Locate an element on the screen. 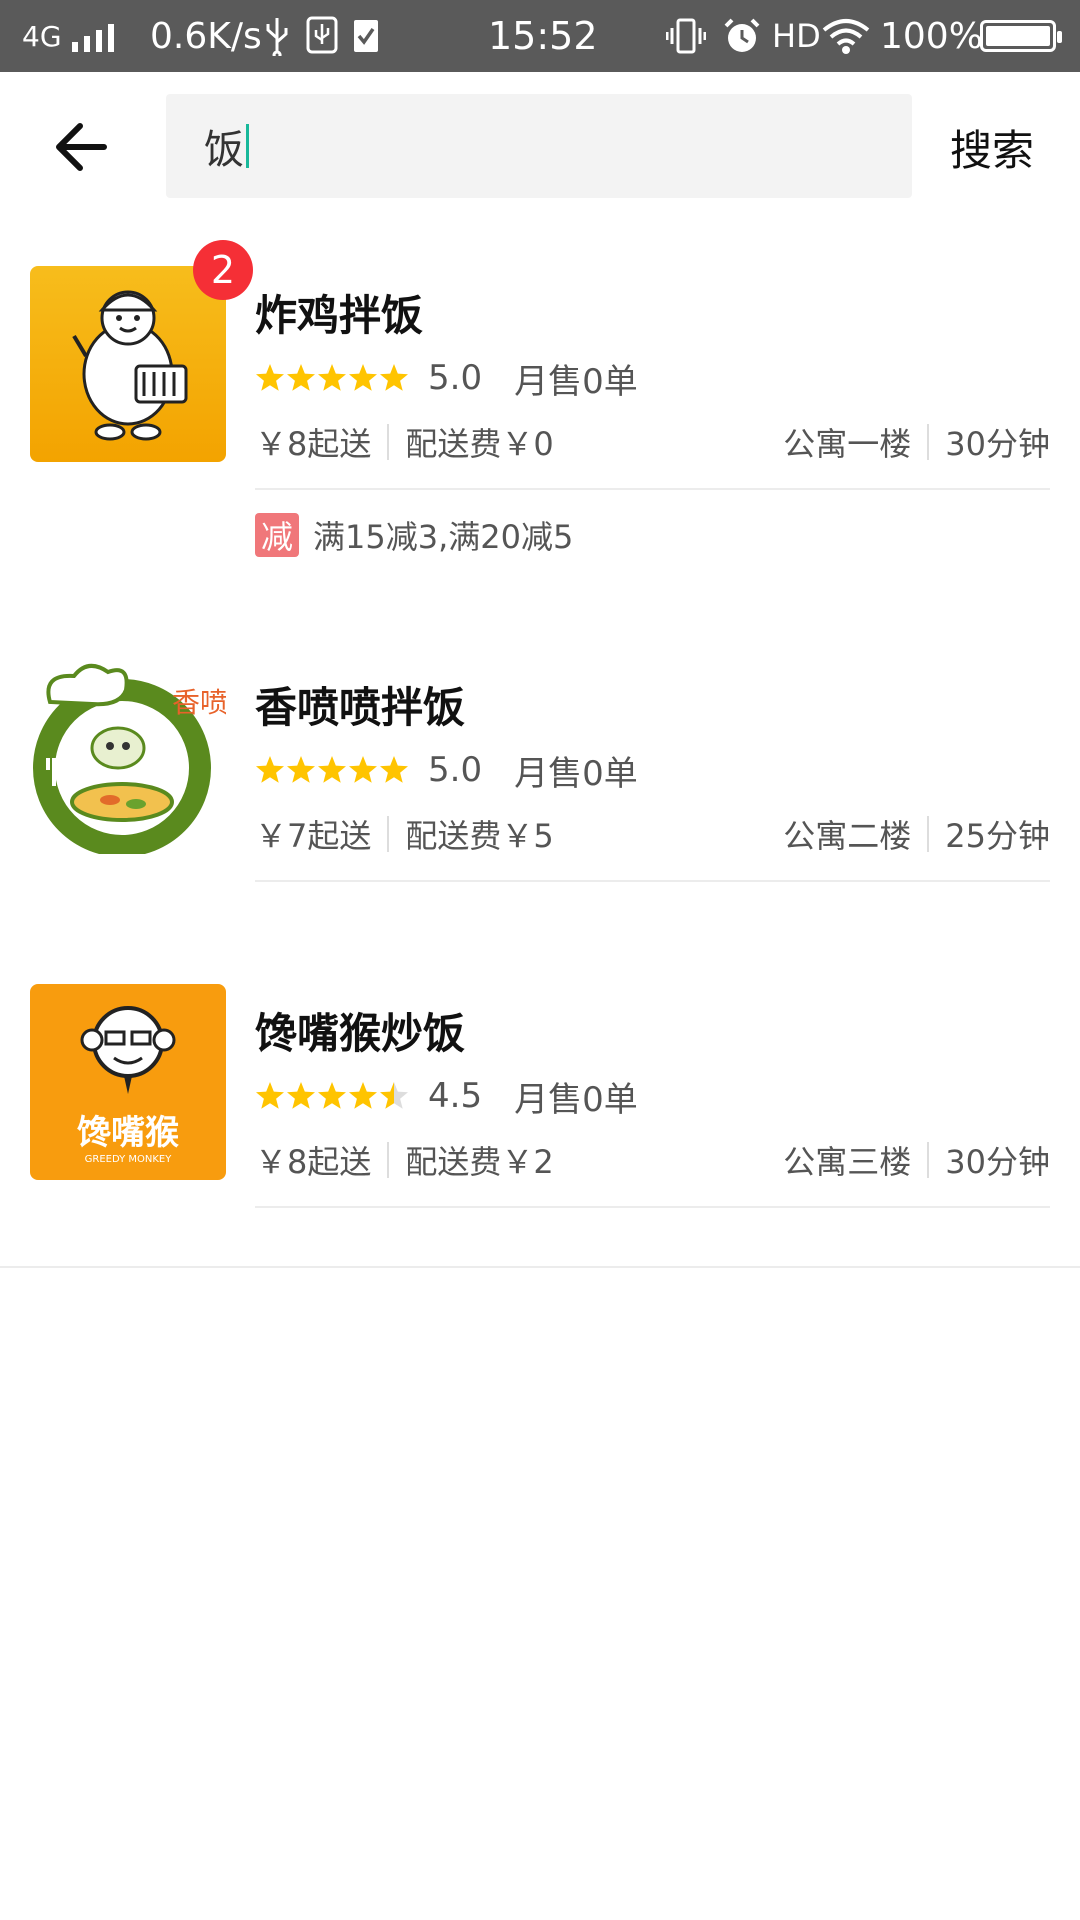 The height and width of the screenshot is (1920, 1080). chef-bowl-logo: 香喷喷 is located at coordinates (129, 759).